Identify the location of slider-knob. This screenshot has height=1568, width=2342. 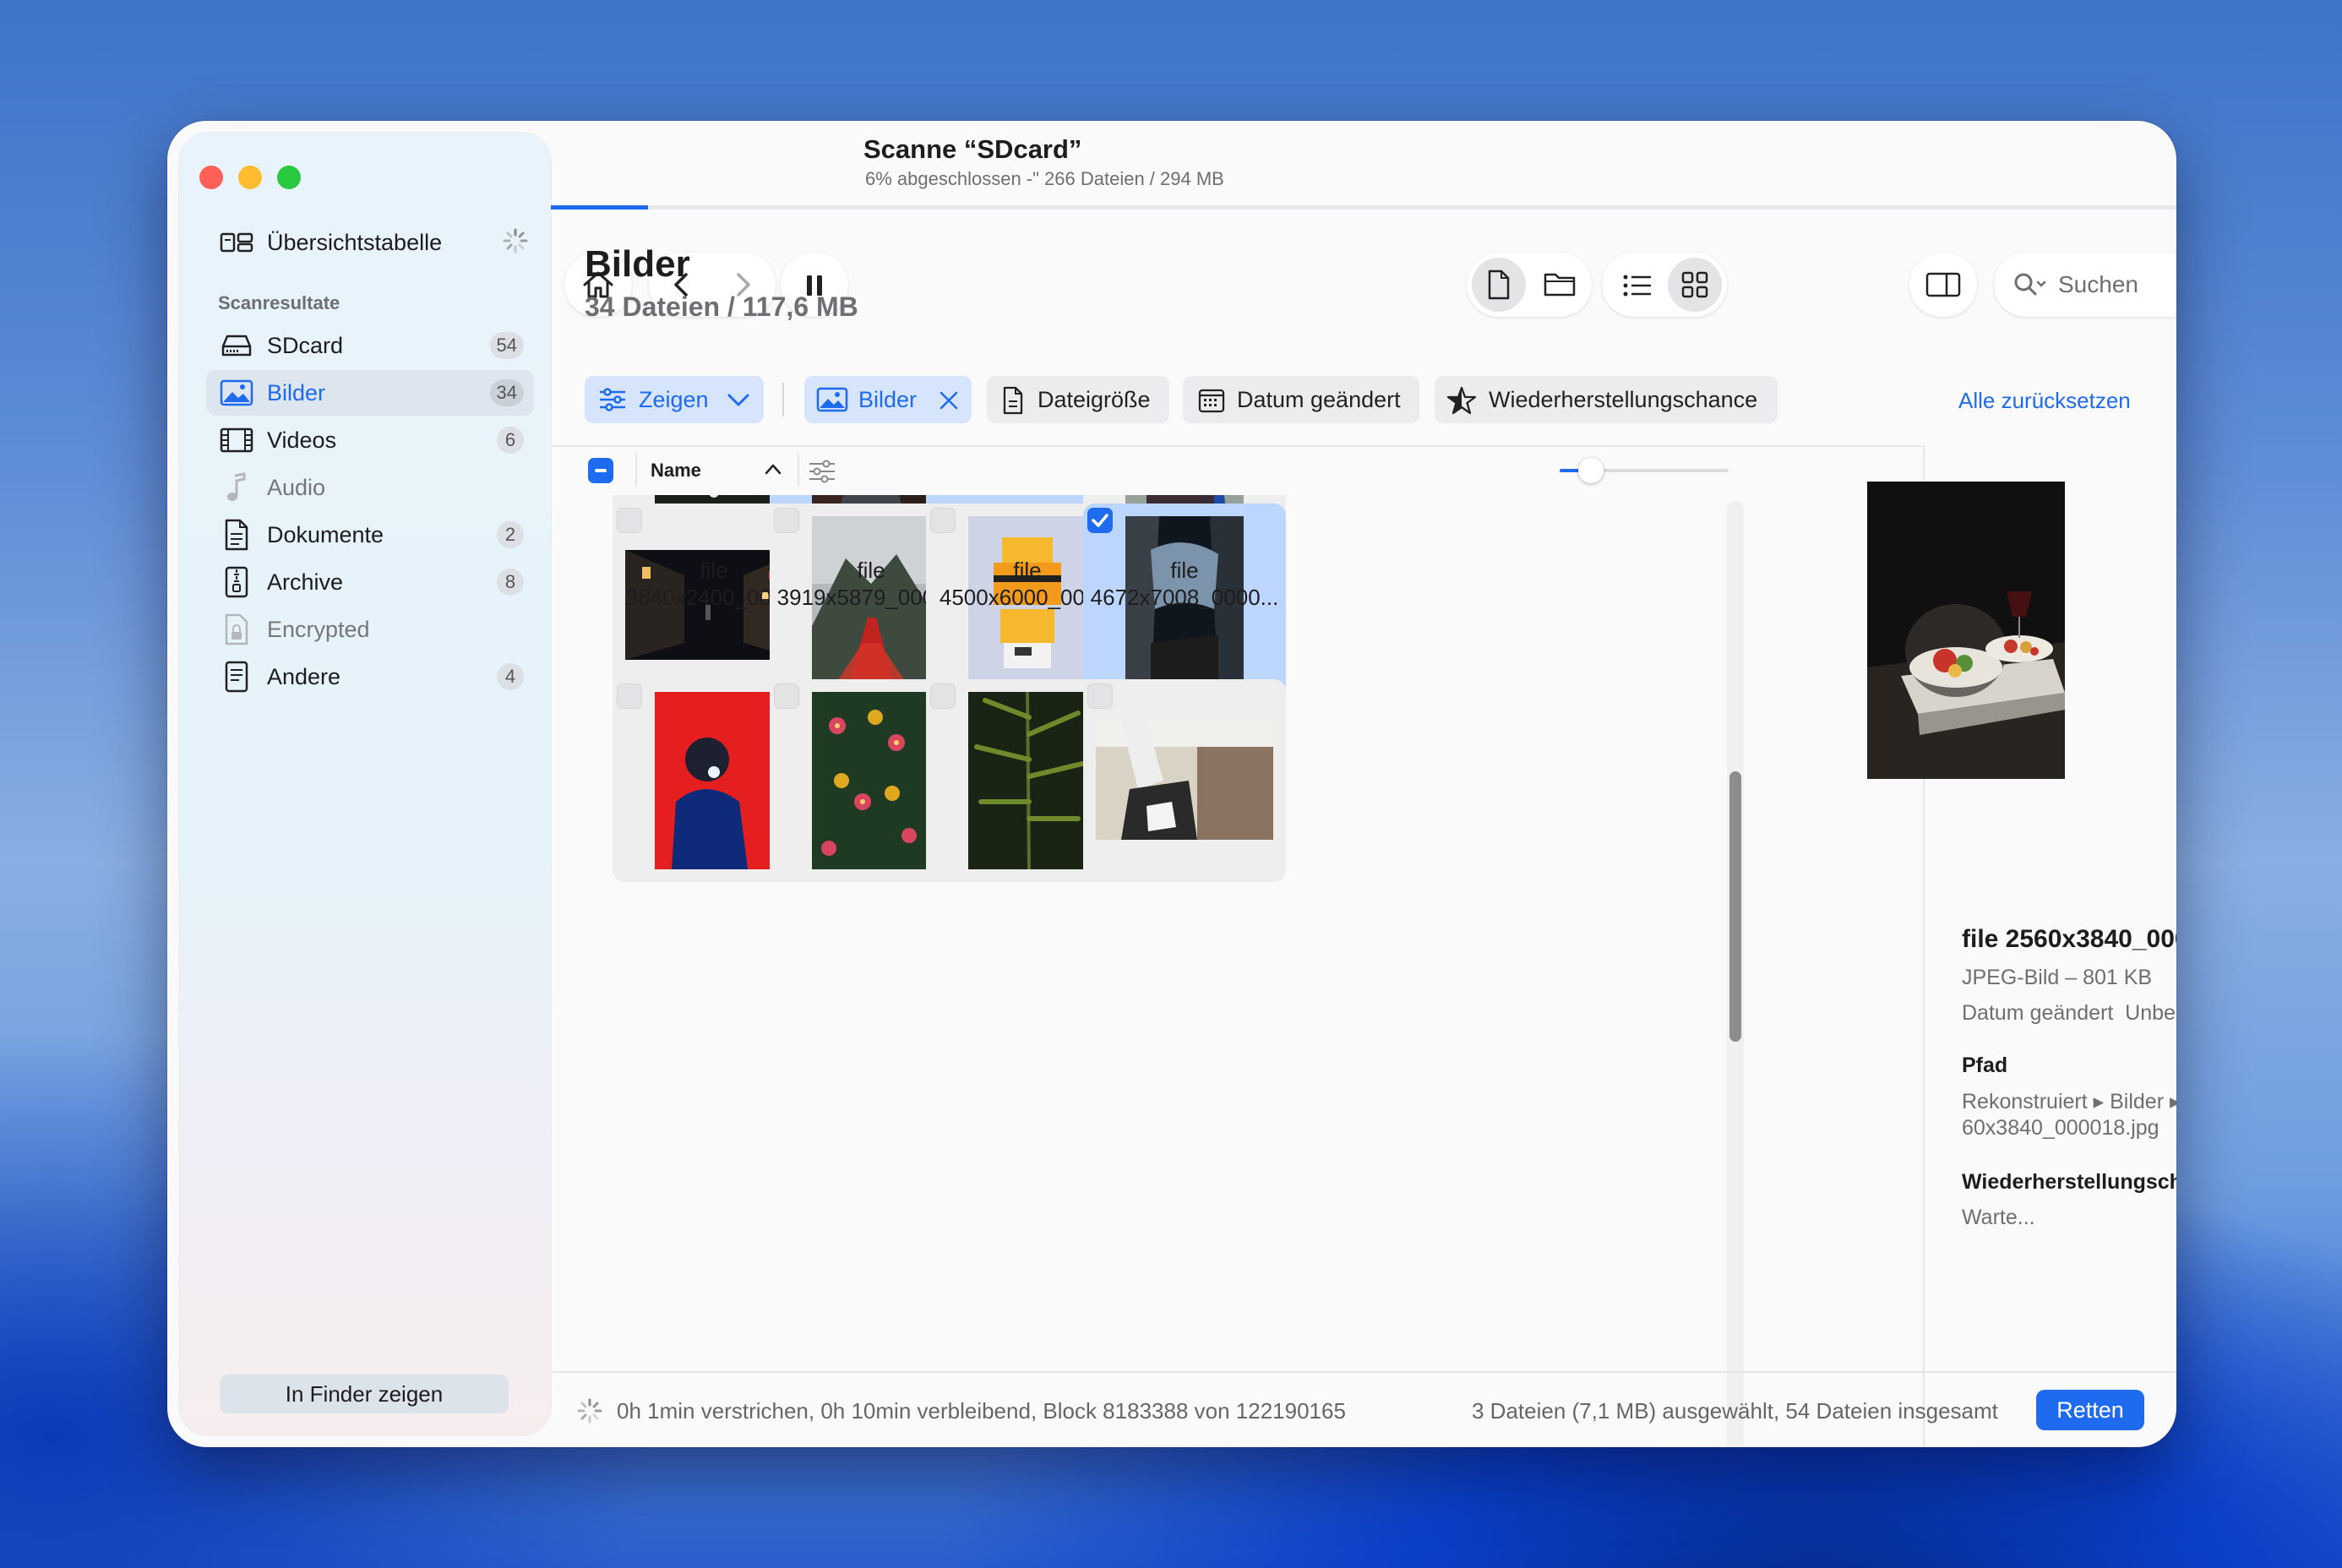
(1591, 471).